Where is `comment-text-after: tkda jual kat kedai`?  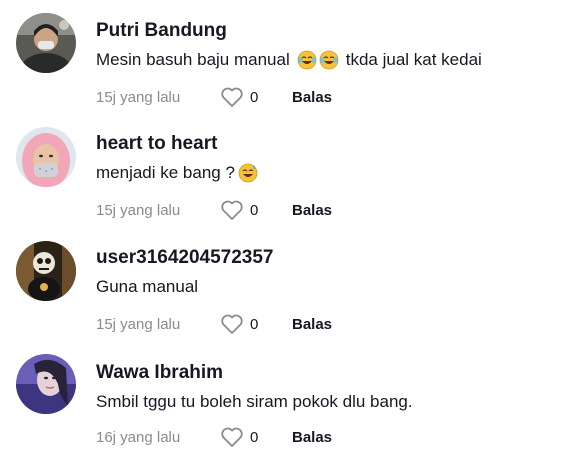 comment-text-after: tkda jual kat kedai is located at coordinates (413, 59).